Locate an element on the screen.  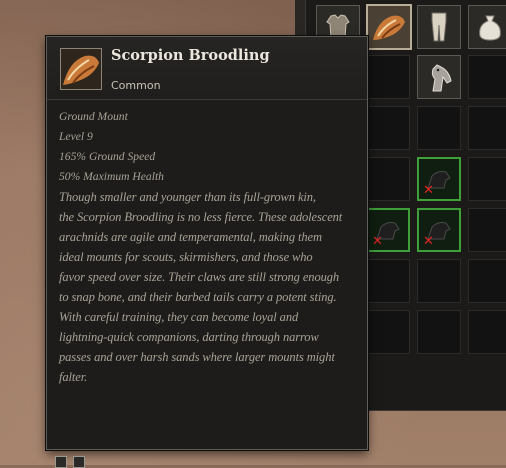
slot-bag is located at coordinates (487, 27).